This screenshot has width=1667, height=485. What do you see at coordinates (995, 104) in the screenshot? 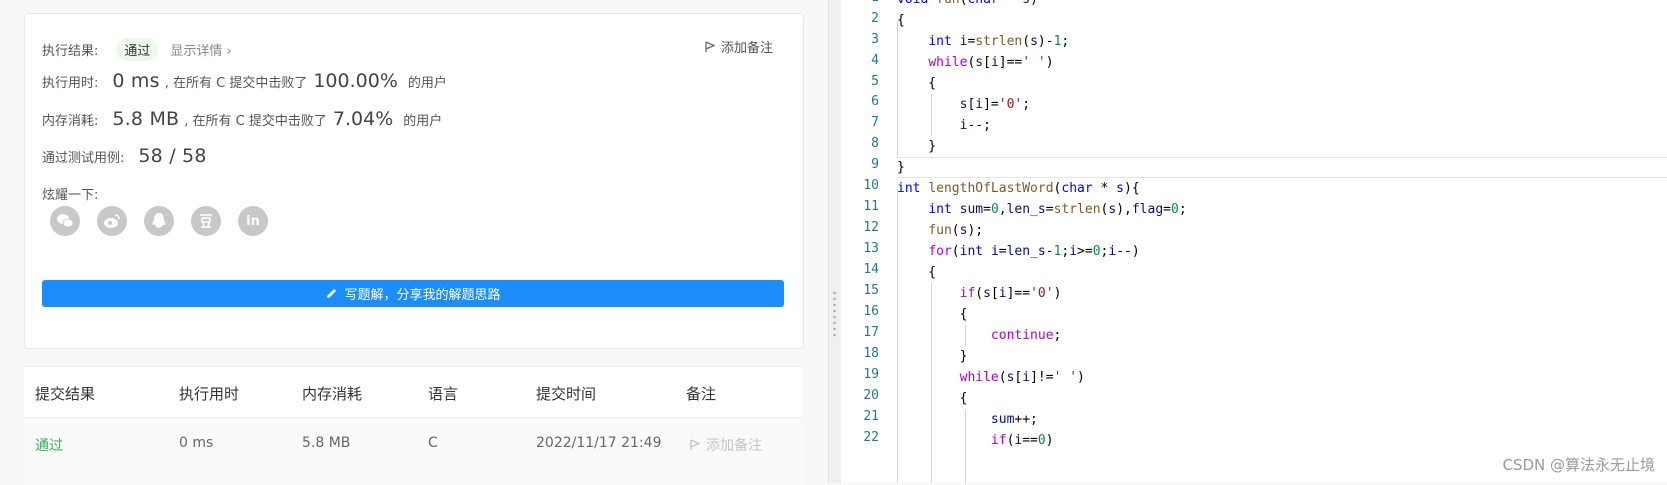
I see `code-line-6: s[i]='0';` at bounding box center [995, 104].